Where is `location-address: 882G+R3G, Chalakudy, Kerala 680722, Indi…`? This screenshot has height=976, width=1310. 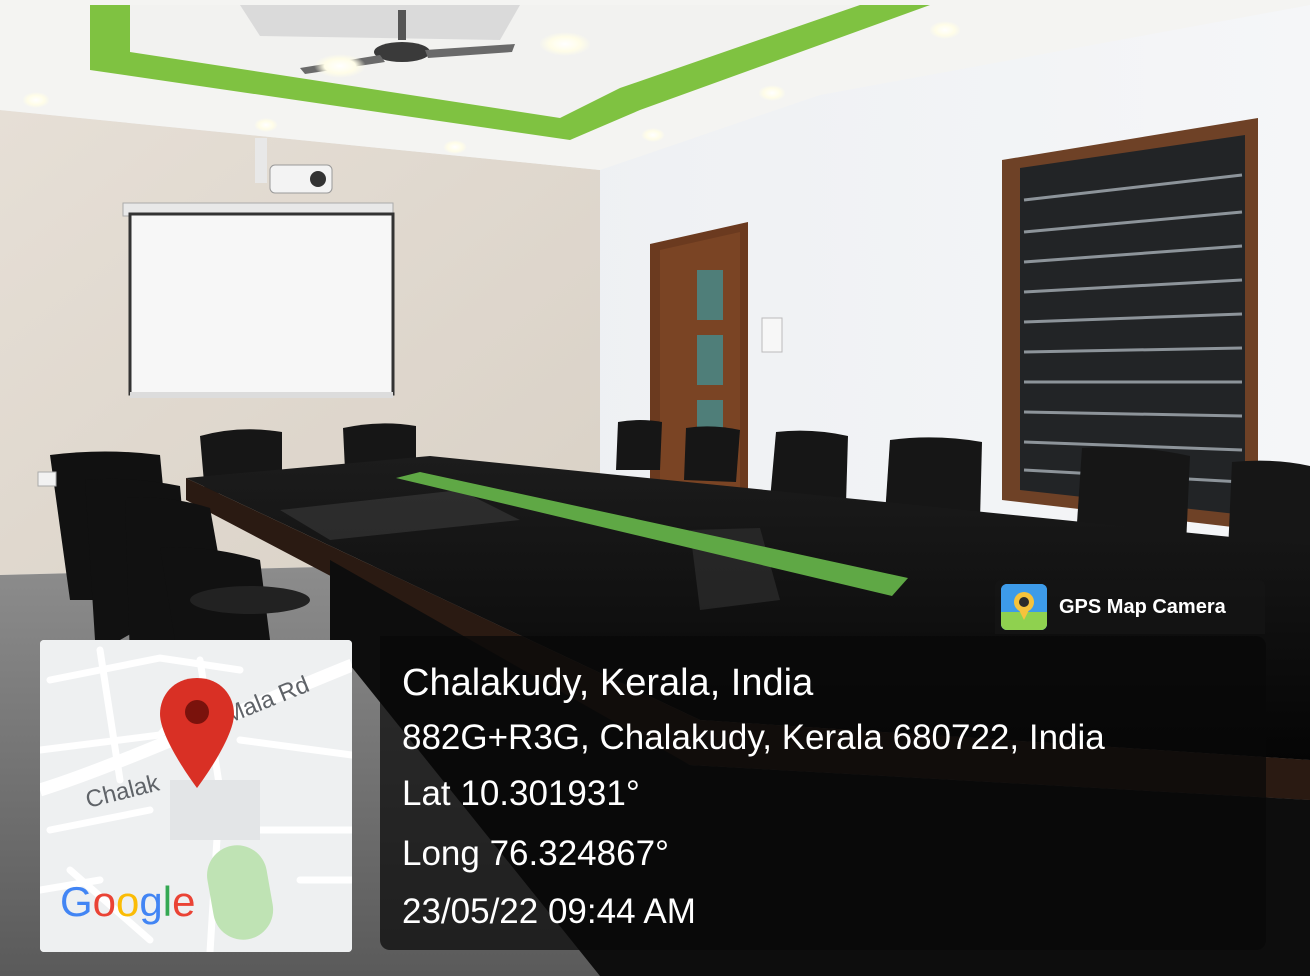
location-address: 882G+R3G, Chalakudy, Kerala 680722, Indi… is located at coordinates (753, 737).